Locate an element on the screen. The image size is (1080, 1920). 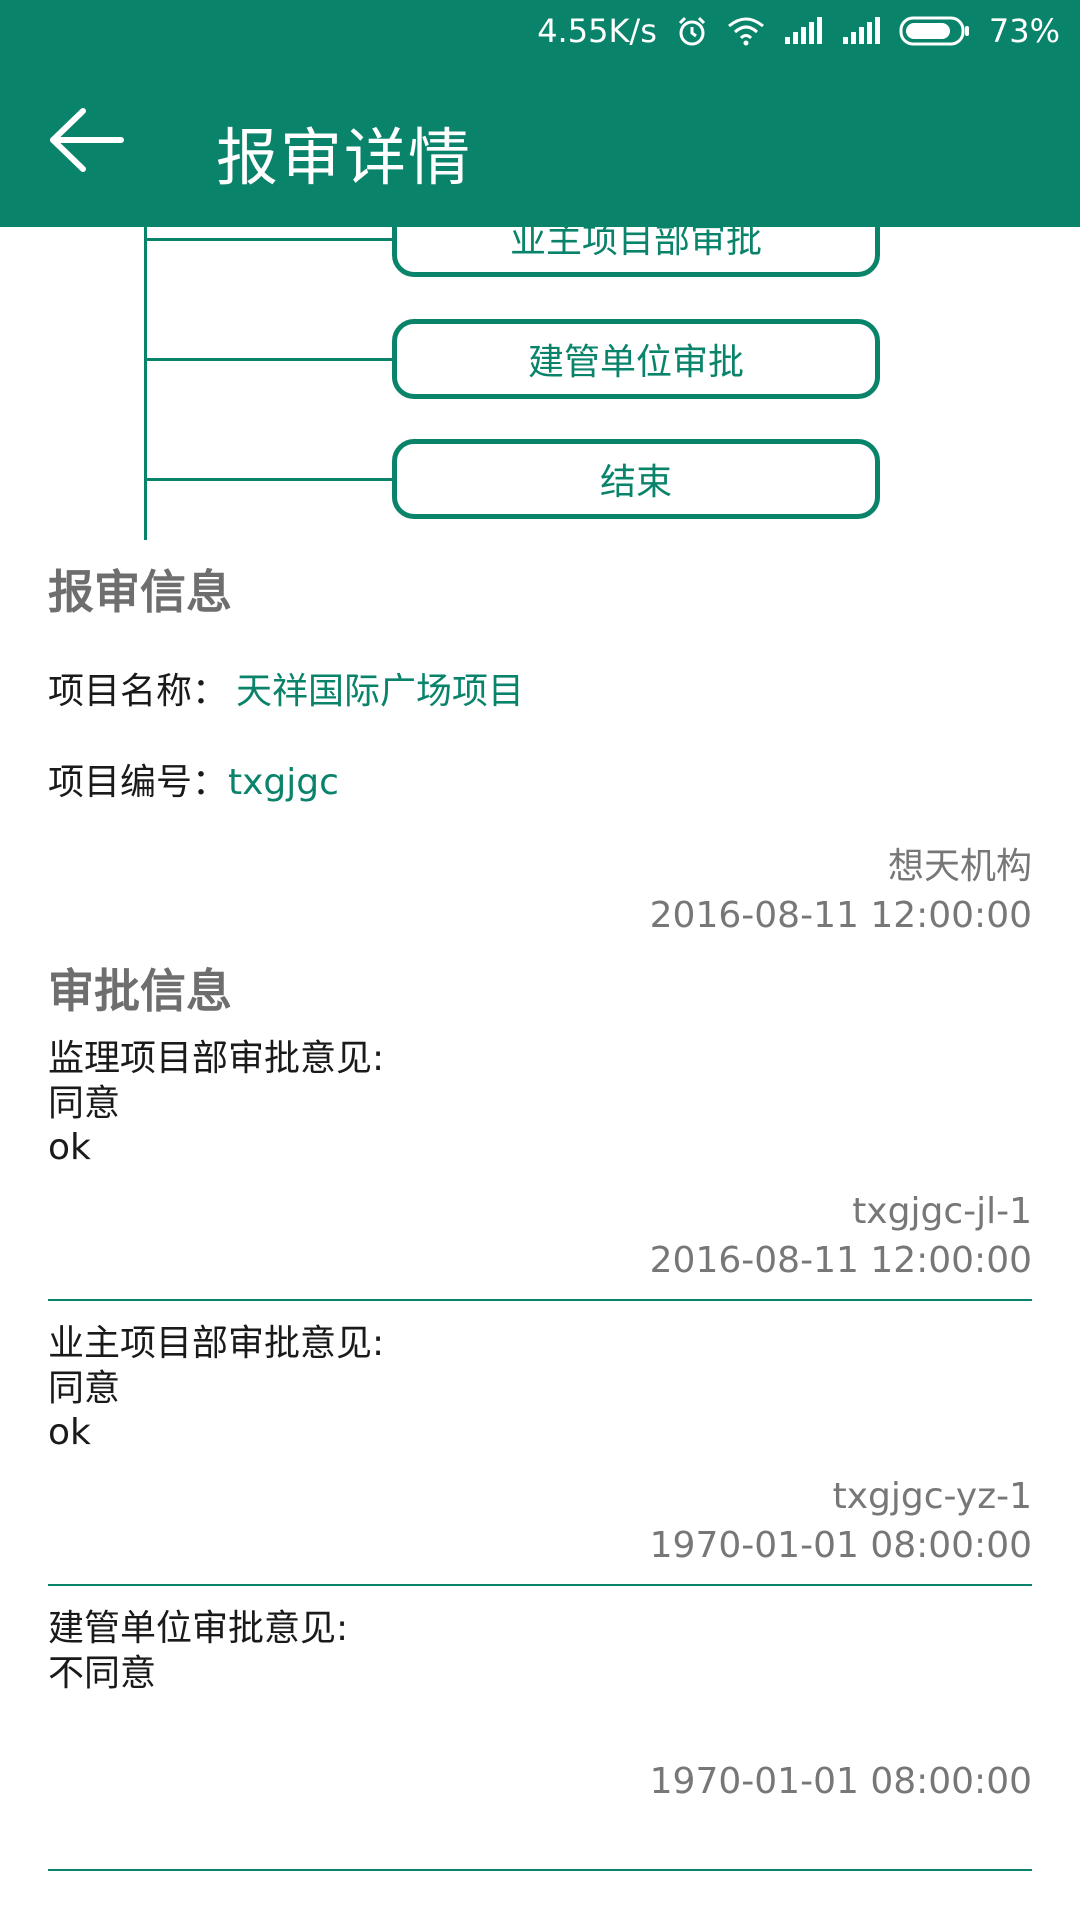
project-name-label: 项目名称： is located at coordinates (138, 691).